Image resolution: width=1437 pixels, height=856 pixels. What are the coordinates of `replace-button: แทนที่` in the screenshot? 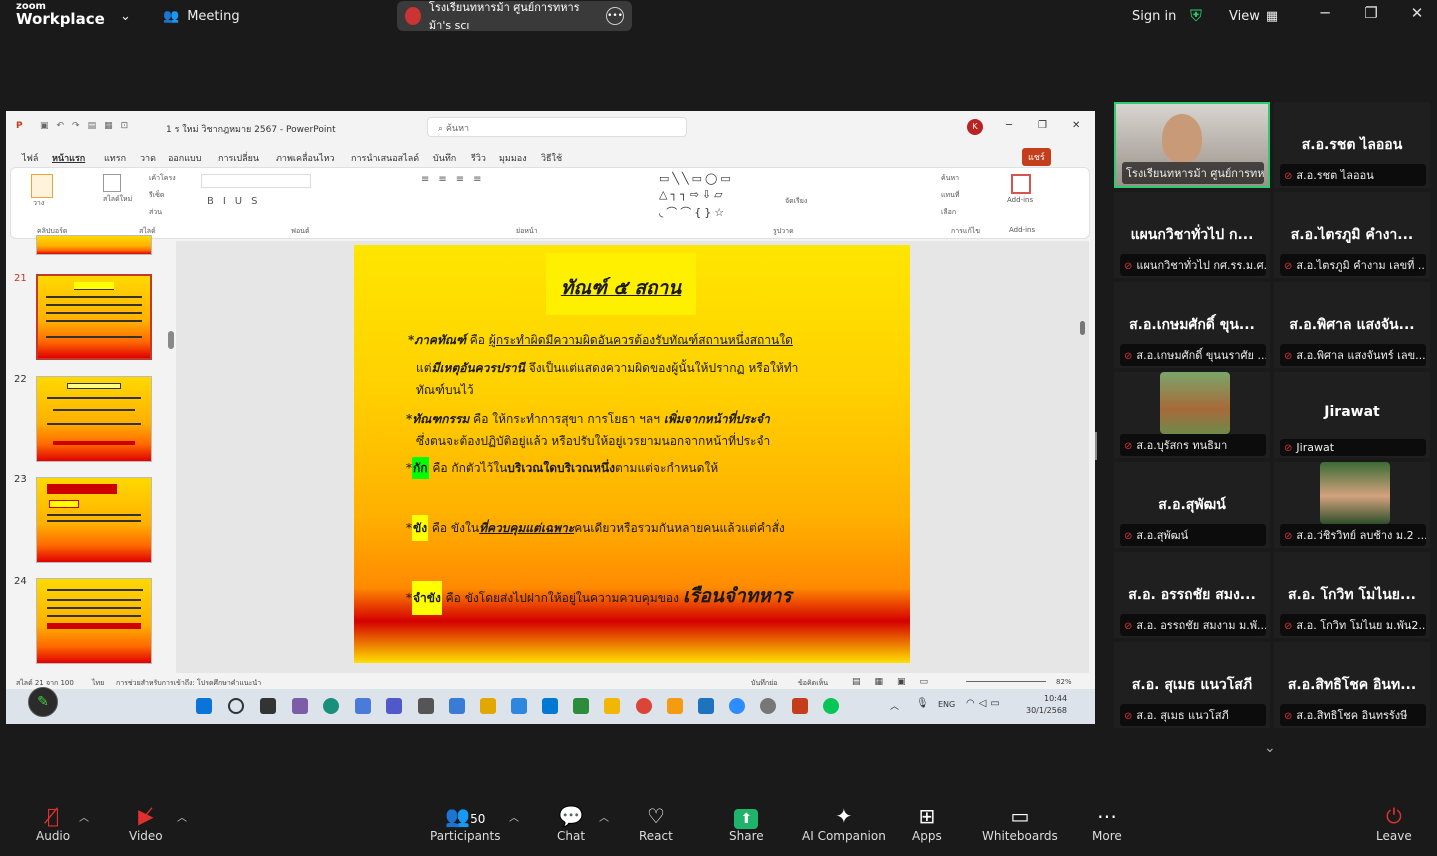 It's located at (950, 195).